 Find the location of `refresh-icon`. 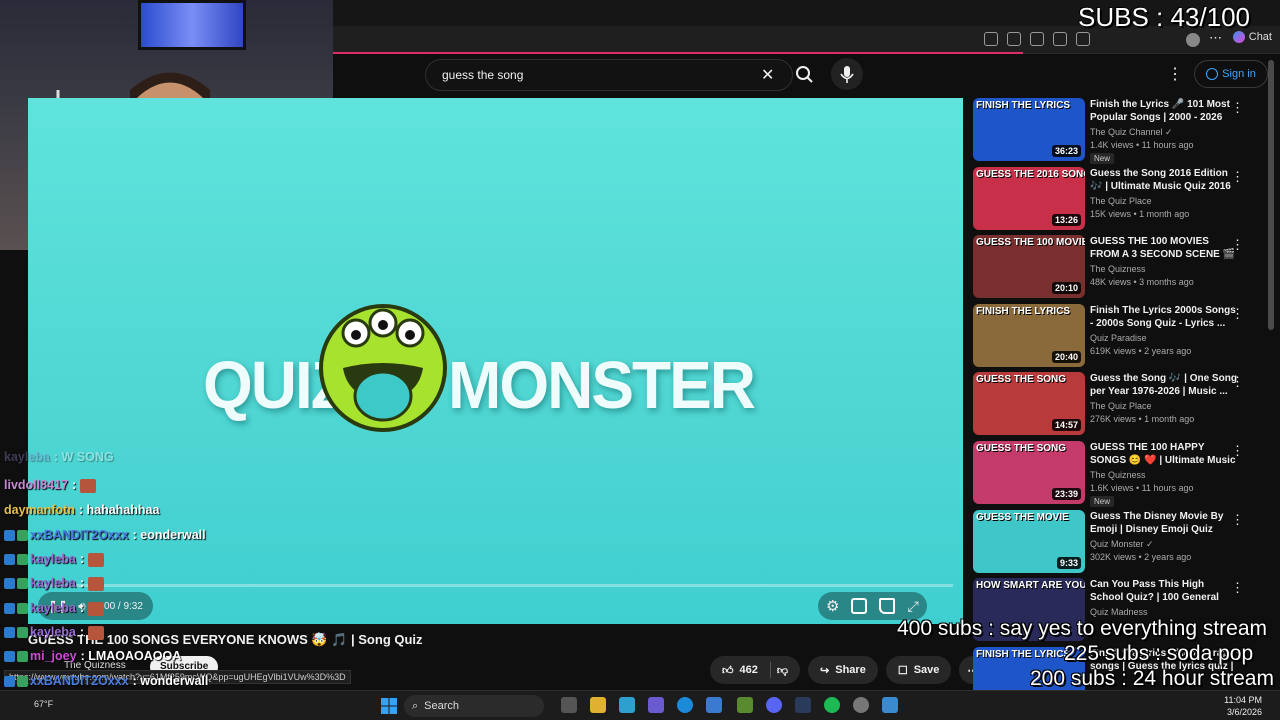

refresh-icon is located at coordinates (1037, 39).